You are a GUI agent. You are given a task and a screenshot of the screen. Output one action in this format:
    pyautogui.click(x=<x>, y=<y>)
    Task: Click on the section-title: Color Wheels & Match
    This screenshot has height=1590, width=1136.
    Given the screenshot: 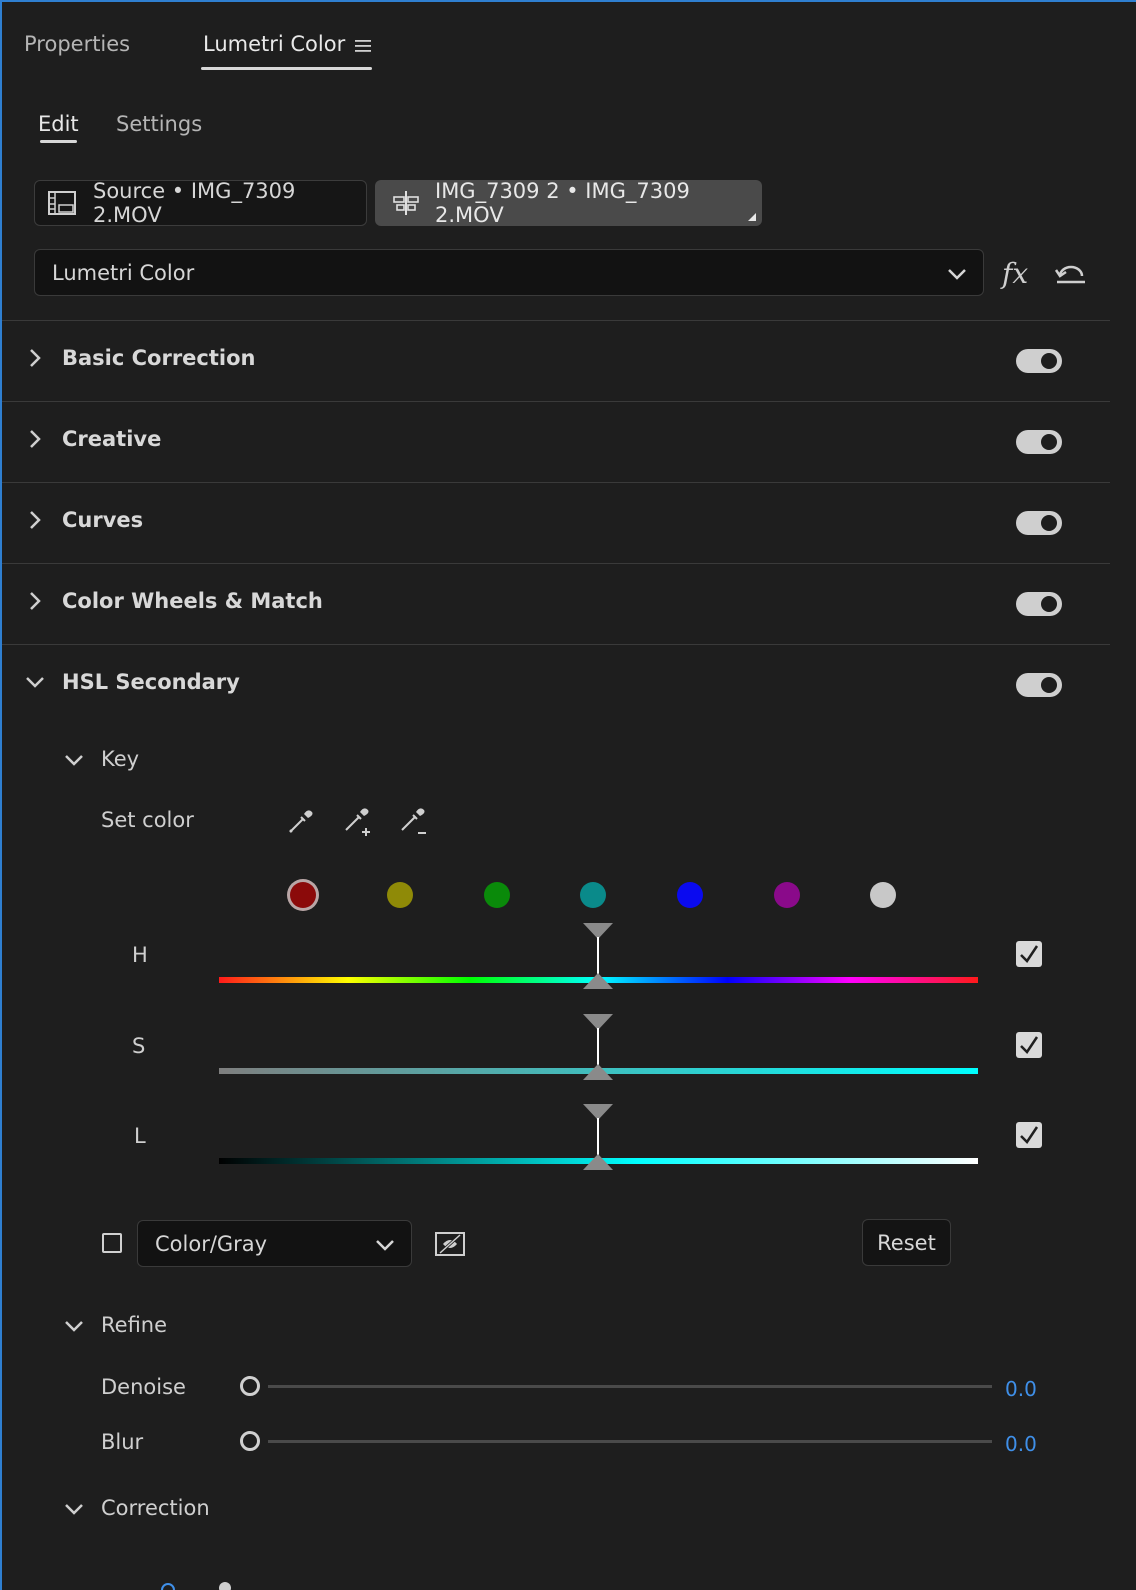 What is the action you would take?
    pyautogui.click(x=192, y=601)
    